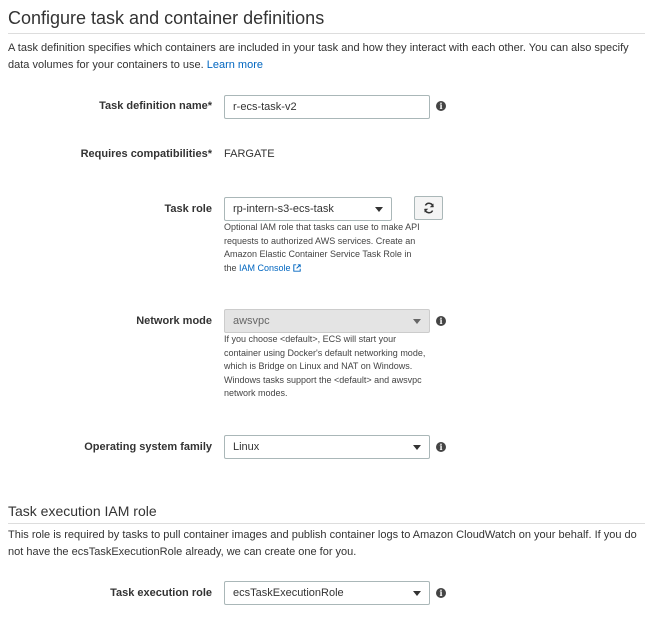  I want to click on requires-compatibilities-label: Requires compatibilities*, so click(146, 154).